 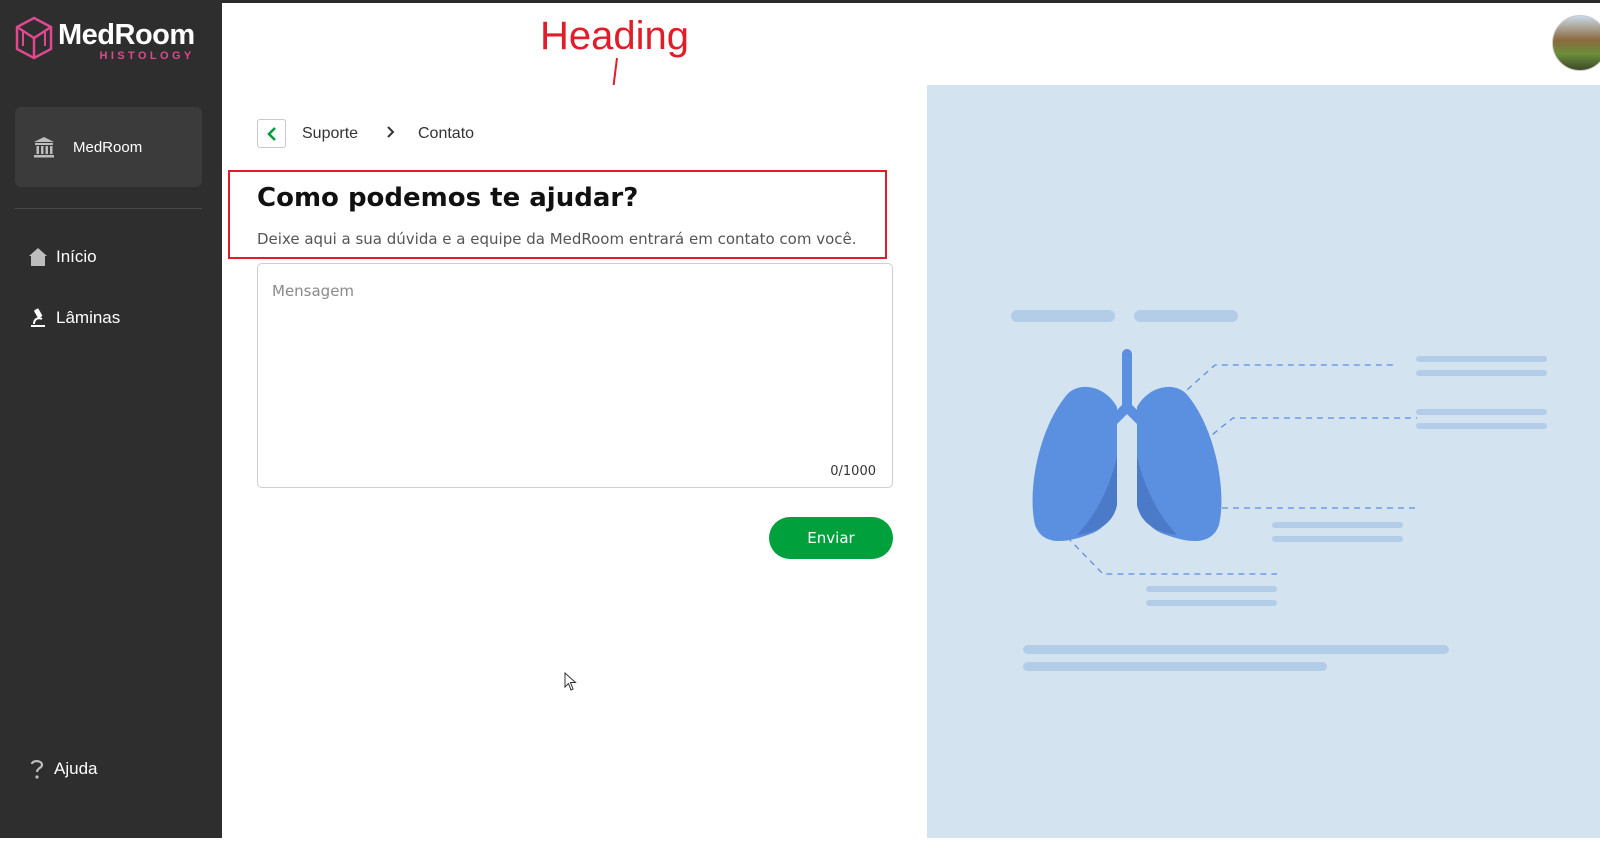 What do you see at coordinates (575, 375) in the screenshot?
I see `message-input: Mensagem 0/1000` at bounding box center [575, 375].